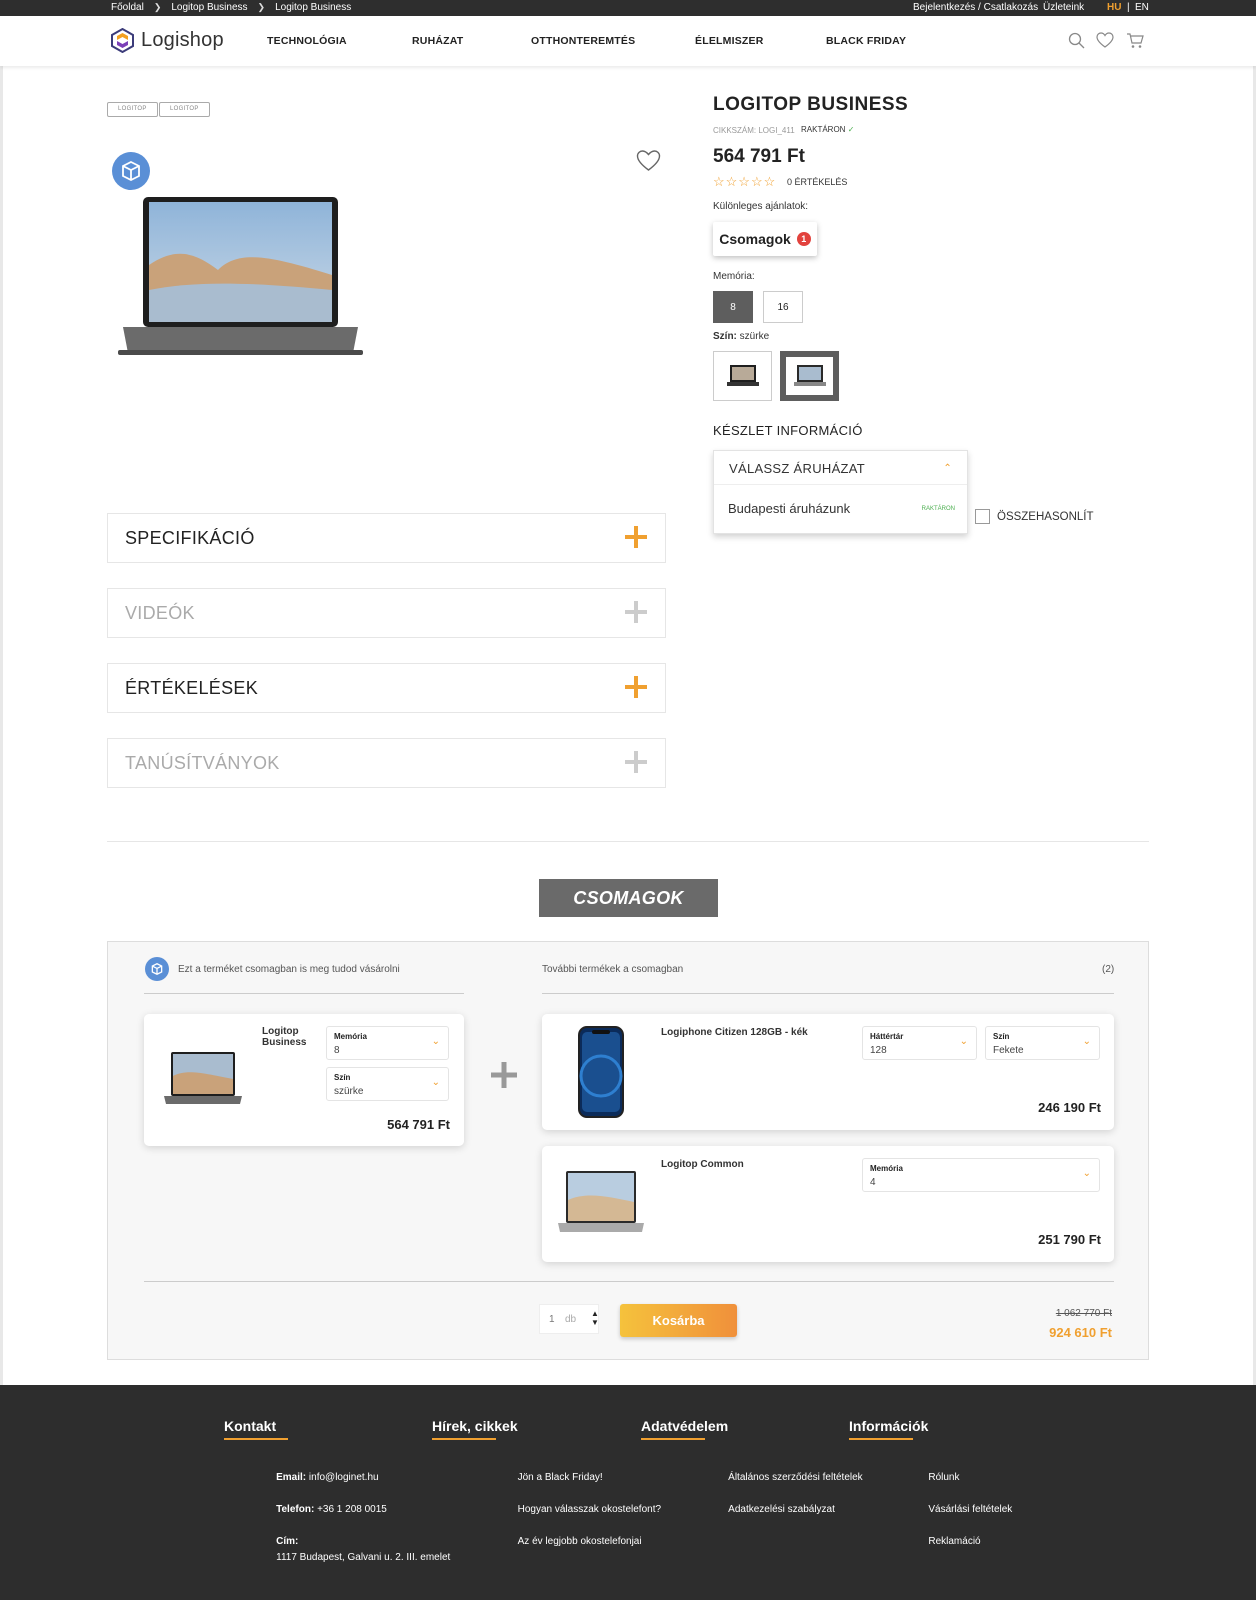 Image resolution: width=1256 pixels, height=1600 pixels. I want to click on cart-icon, so click(1135, 40).